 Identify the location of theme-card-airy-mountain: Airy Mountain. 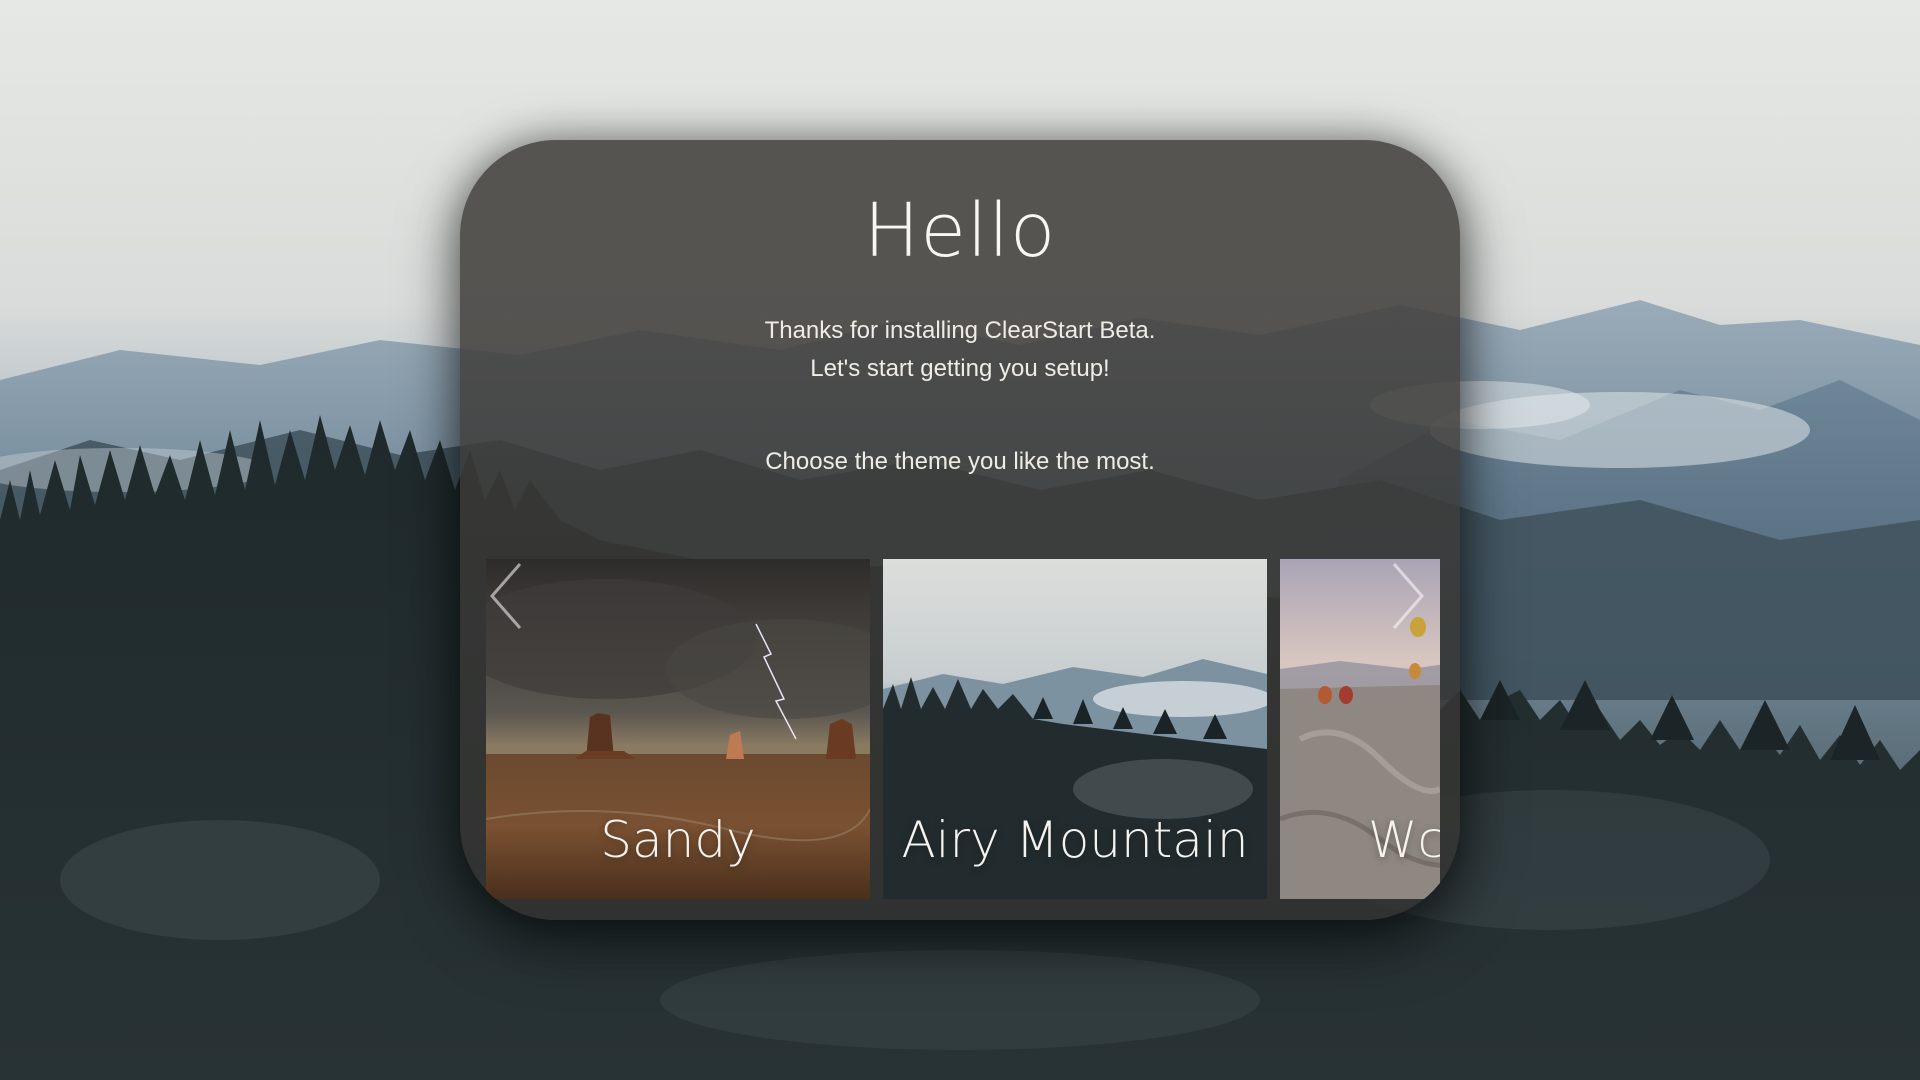
(1075, 729).